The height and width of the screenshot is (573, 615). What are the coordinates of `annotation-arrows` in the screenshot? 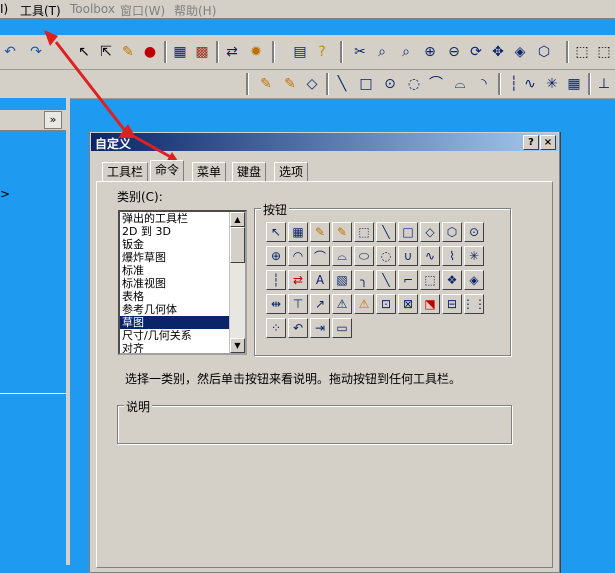 It's located at (112, 97).